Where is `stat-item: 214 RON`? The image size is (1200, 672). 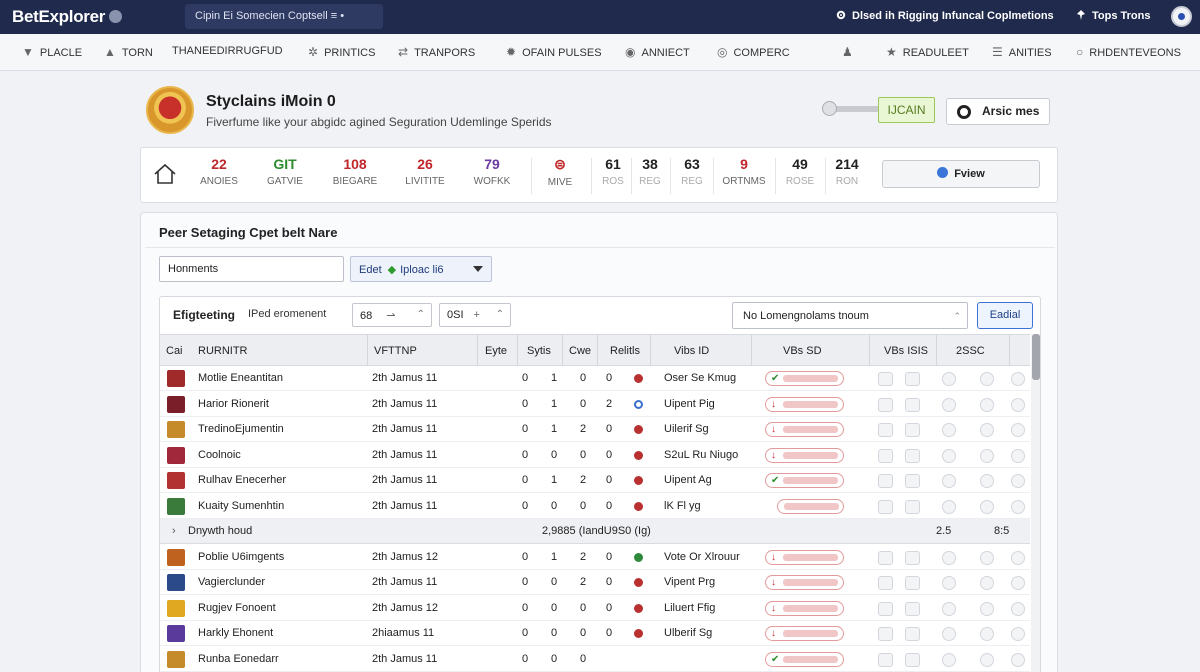 stat-item: 214 RON is located at coordinates (847, 171).